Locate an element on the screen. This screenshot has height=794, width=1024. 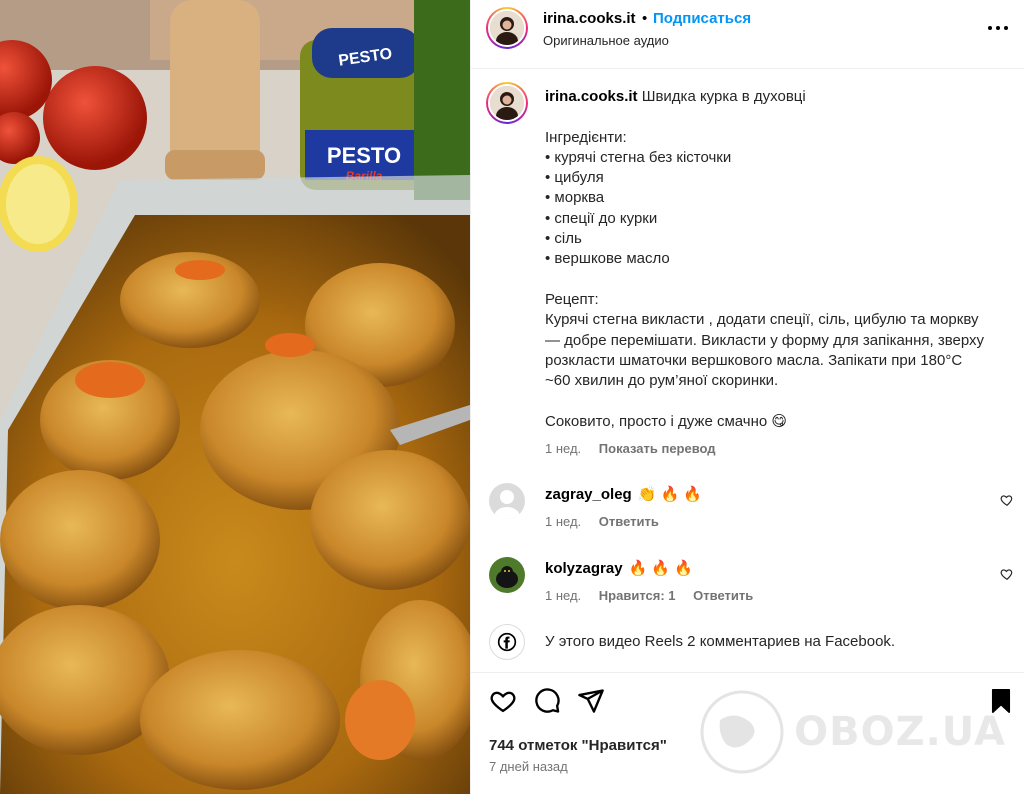
author-avatar-image is located at coordinates (507, 28).